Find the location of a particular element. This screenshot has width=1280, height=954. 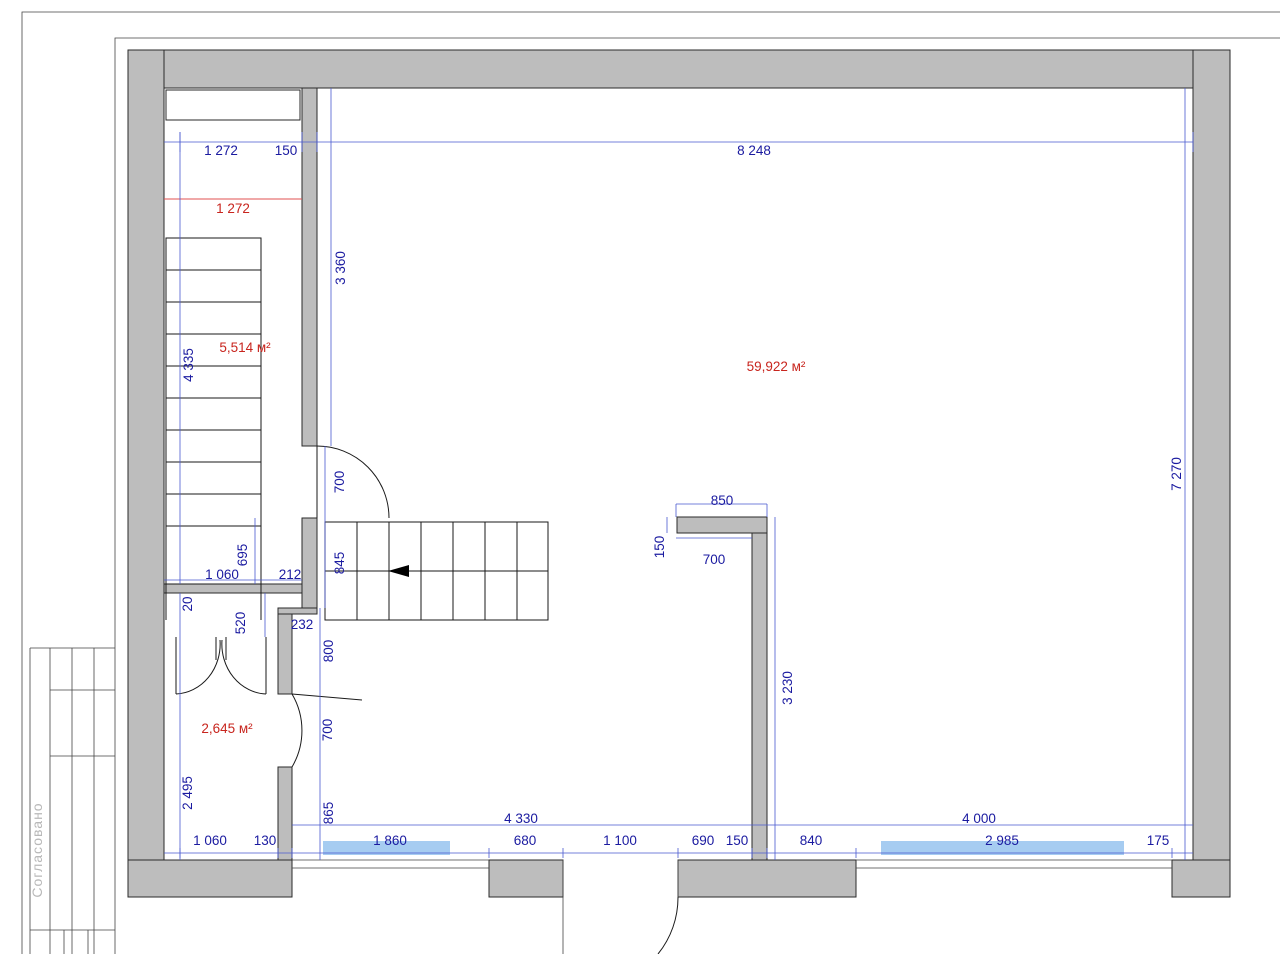

dim-1060-bottom: 1 060 is located at coordinates (210, 840).